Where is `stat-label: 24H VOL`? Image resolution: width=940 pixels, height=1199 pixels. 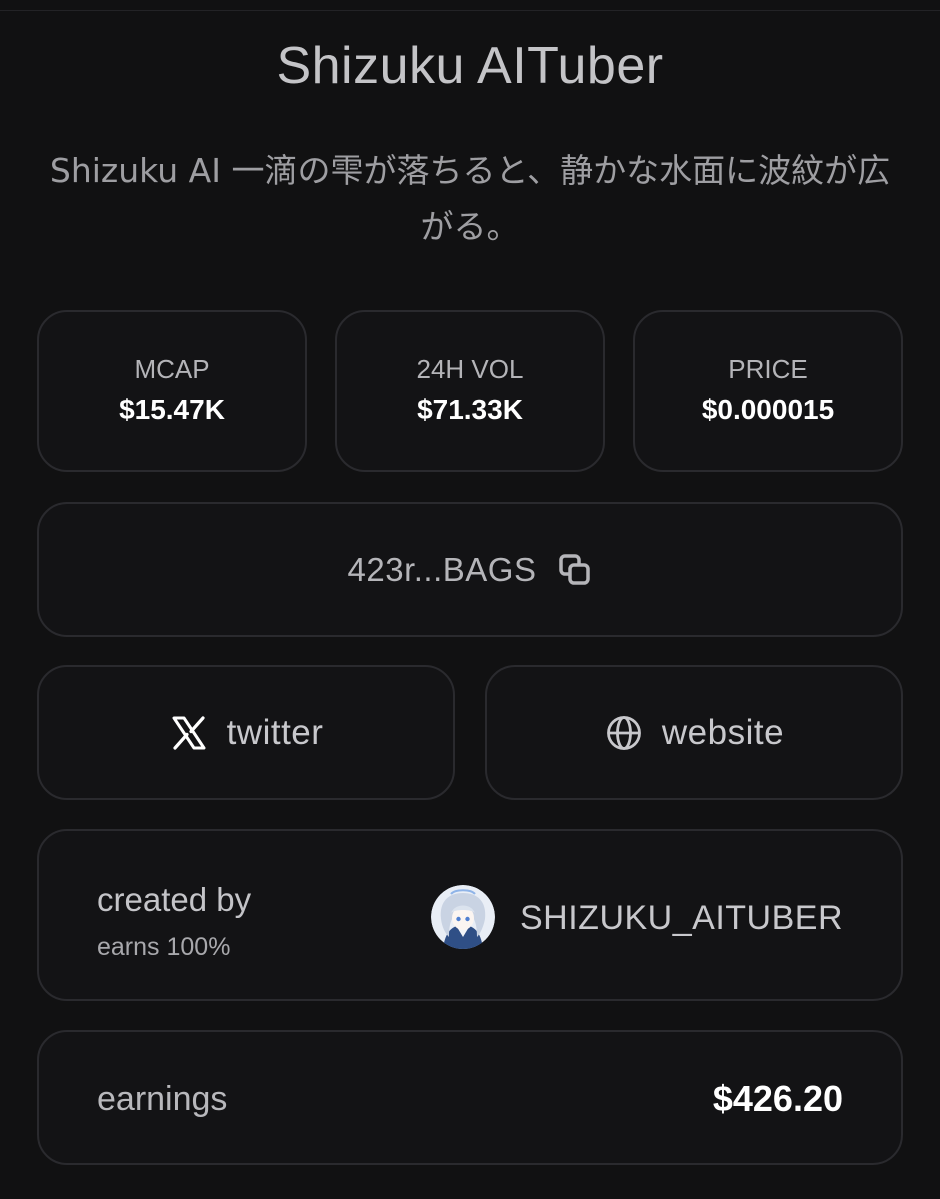
stat-label: 24H VOL is located at coordinates (470, 369).